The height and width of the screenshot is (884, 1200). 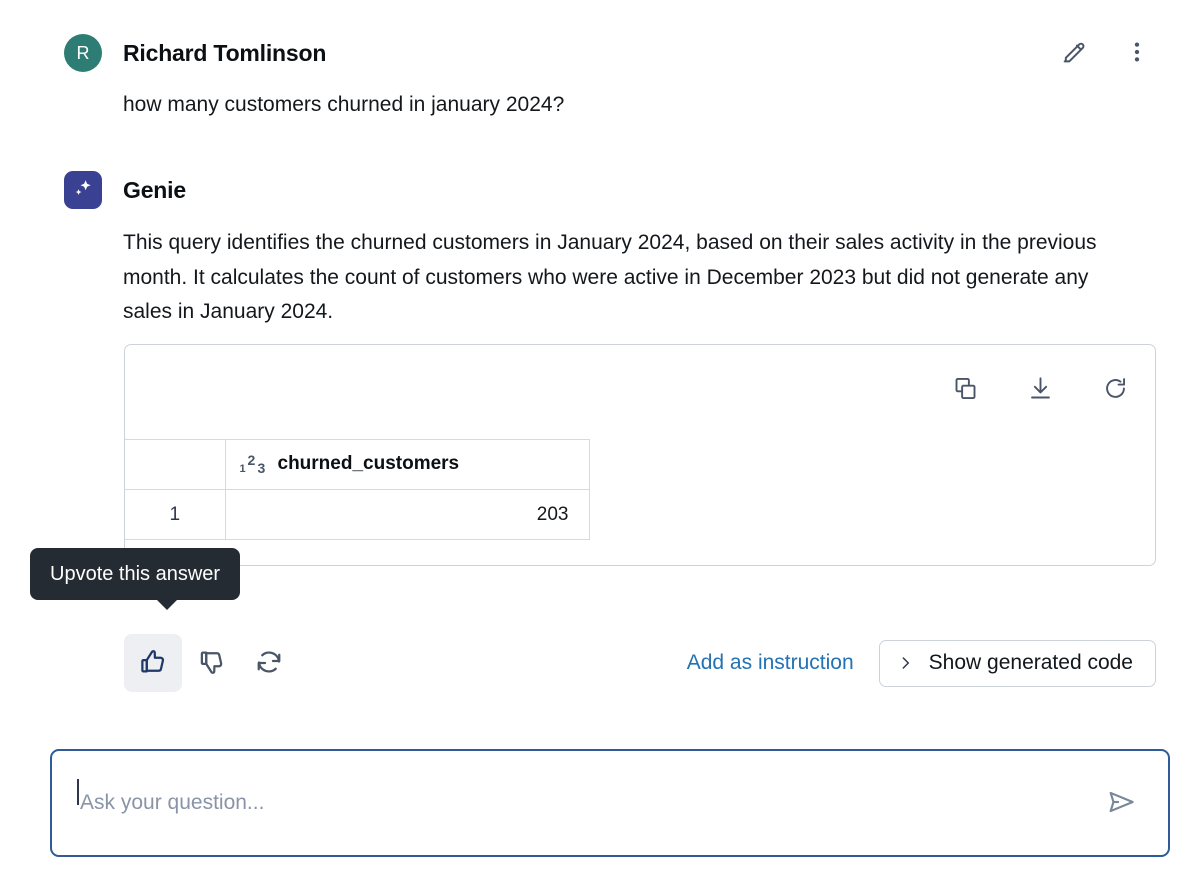 What do you see at coordinates (251, 460) in the screenshot?
I see `type-icon-digit-2: 2` at bounding box center [251, 460].